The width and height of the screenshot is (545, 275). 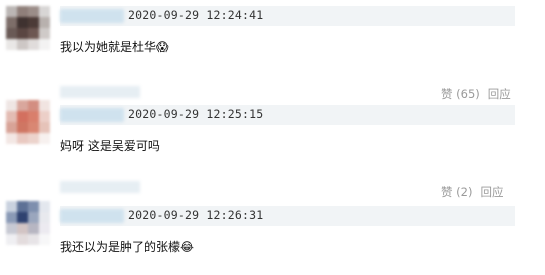 I want to click on comment-text: 妈呀 这是吴爱可吗, so click(x=110, y=145).